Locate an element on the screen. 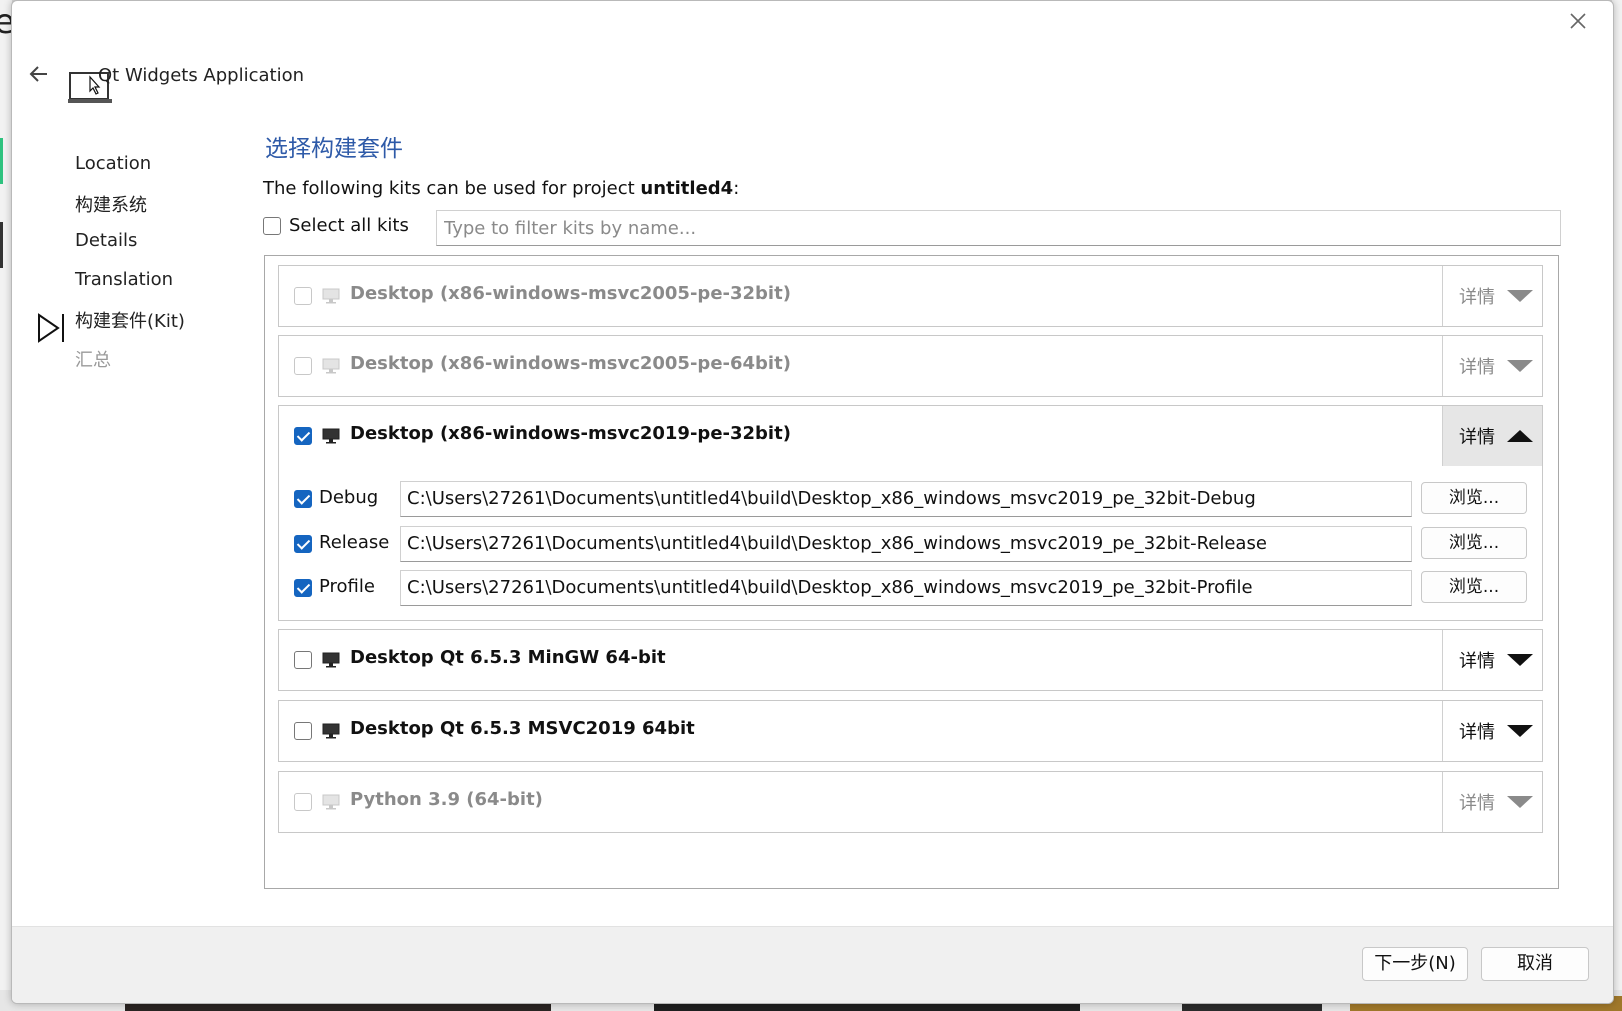 The width and height of the screenshot is (1622, 1011). next-button: 下一步(N) is located at coordinates (1415, 964).